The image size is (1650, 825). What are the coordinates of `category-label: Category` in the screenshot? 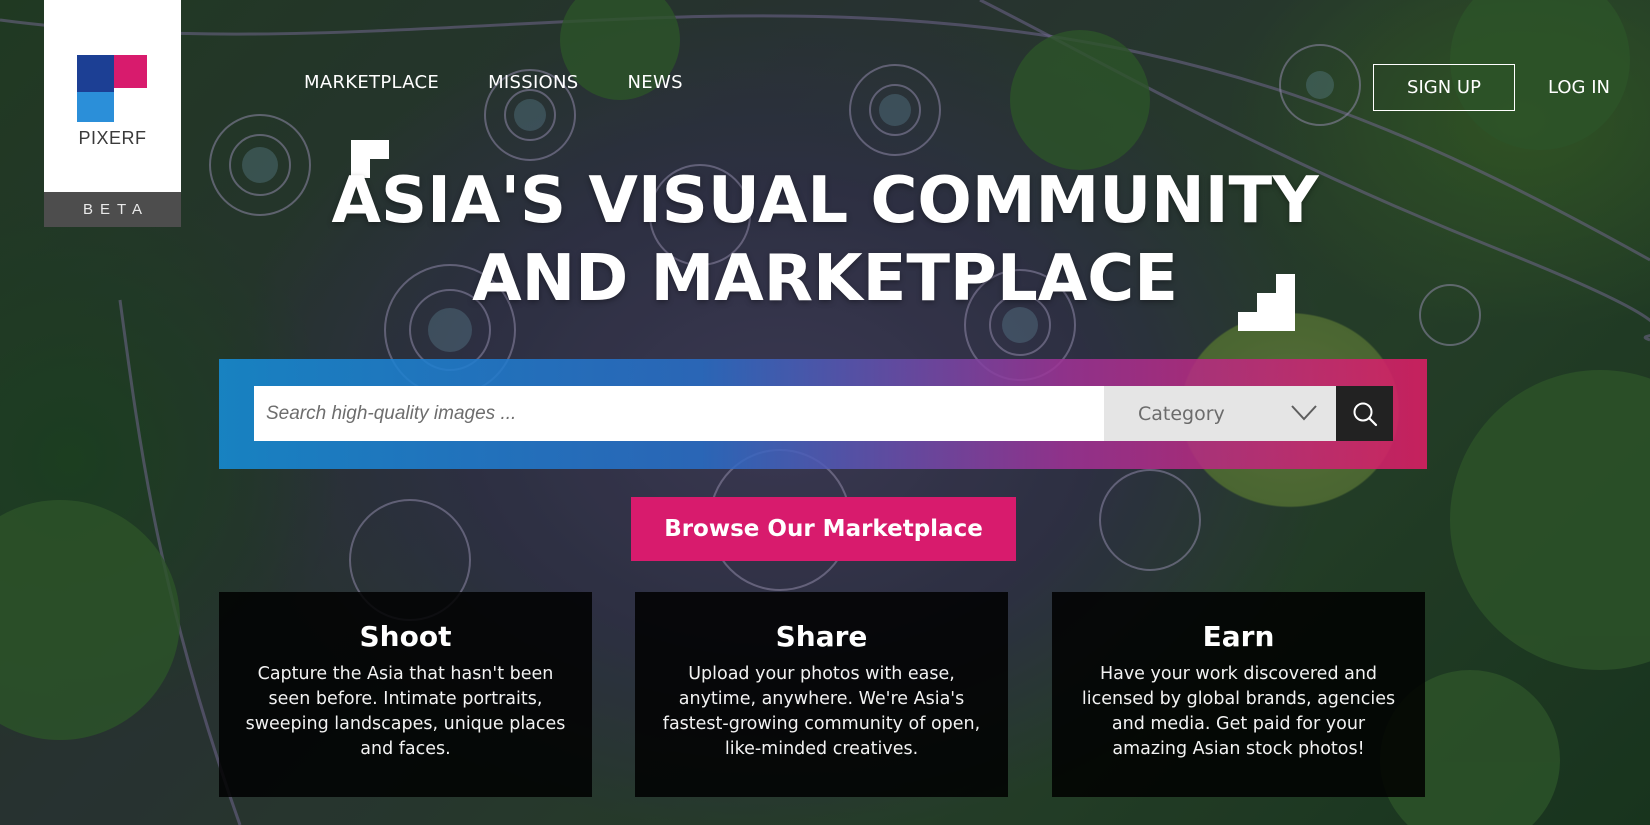 It's located at (1181, 413).